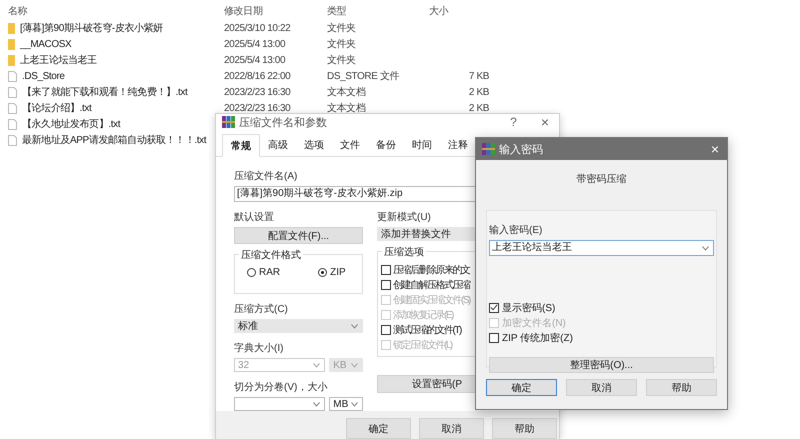 The height and width of the screenshot is (439, 800). What do you see at coordinates (254, 217) in the screenshot?
I see `field-label: 默认设置` at bounding box center [254, 217].